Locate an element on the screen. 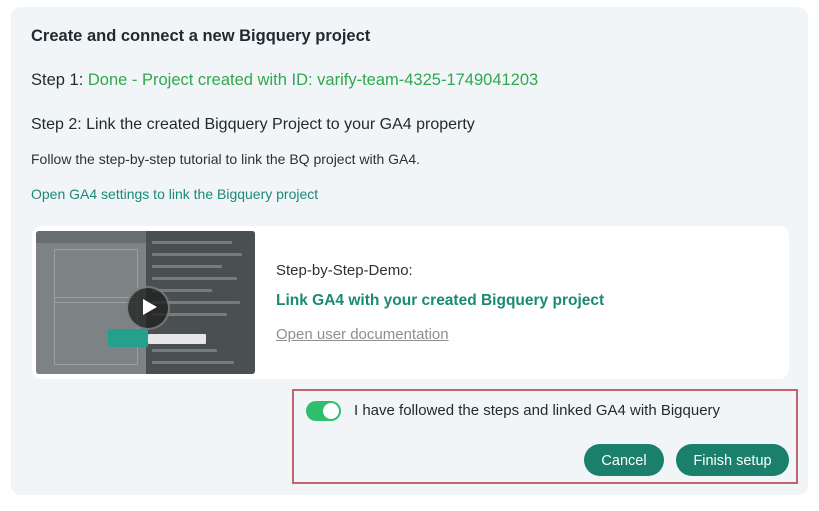 Image resolution: width=819 pixels, height=511 pixels. user-documentation-link: Open user documentation is located at coordinates (362, 334).